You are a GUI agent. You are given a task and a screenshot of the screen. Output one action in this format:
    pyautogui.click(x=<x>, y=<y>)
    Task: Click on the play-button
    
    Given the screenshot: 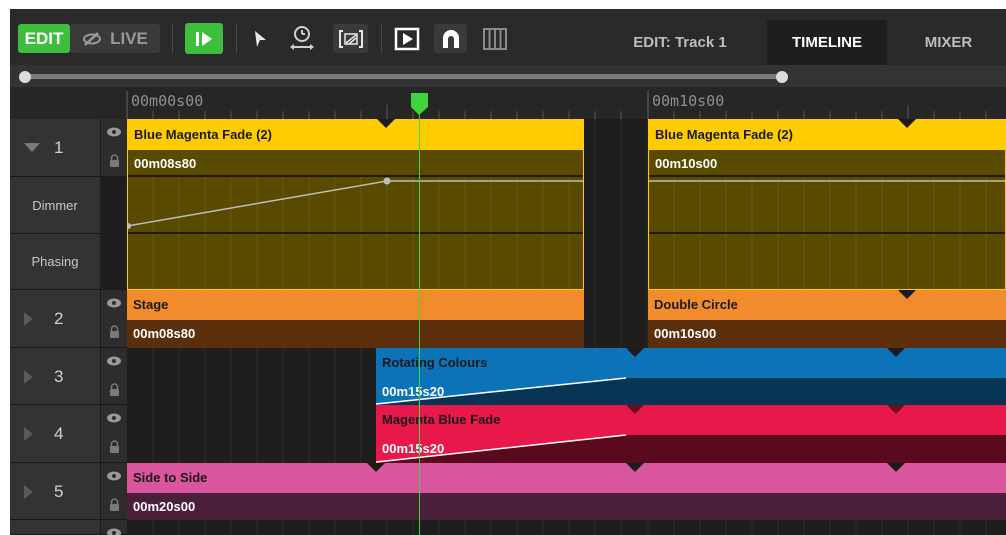 What is the action you would take?
    pyautogui.click(x=204, y=38)
    